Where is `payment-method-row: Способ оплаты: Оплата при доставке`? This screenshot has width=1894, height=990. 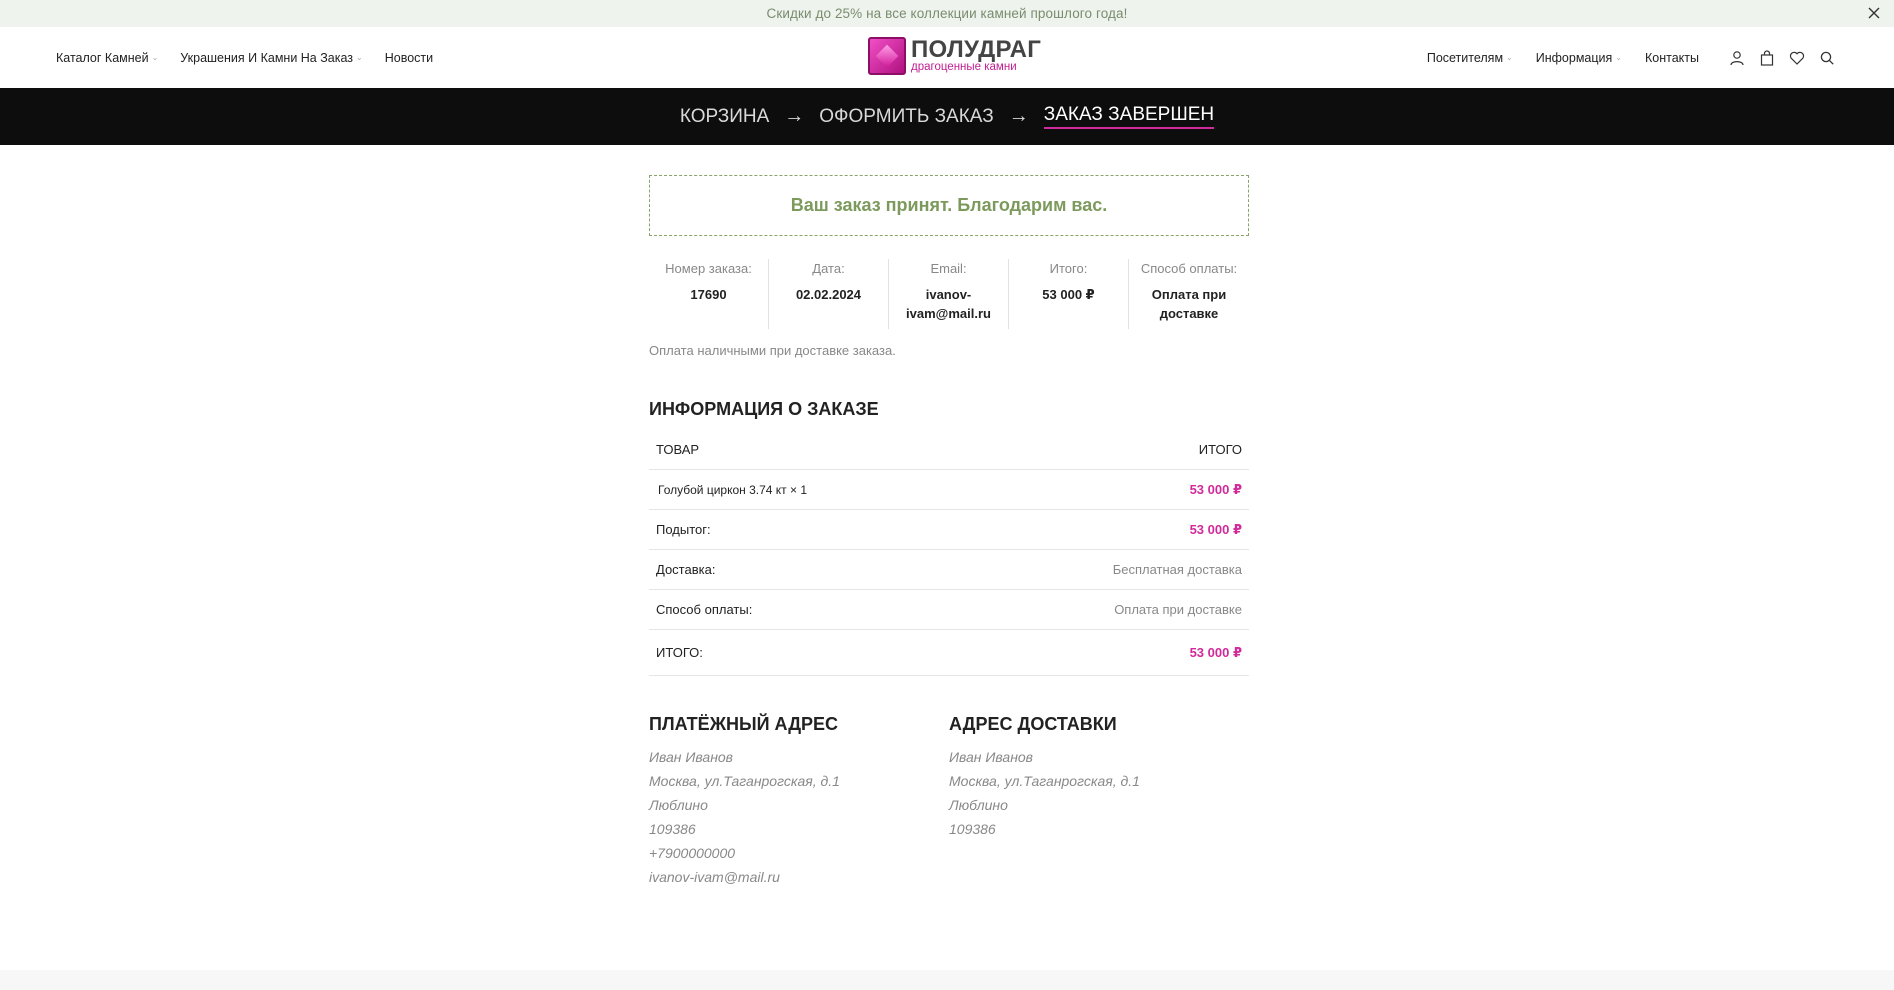
payment-method-row: Способ оплаты: Оплата при доставке is located at coordinates (949, 609).